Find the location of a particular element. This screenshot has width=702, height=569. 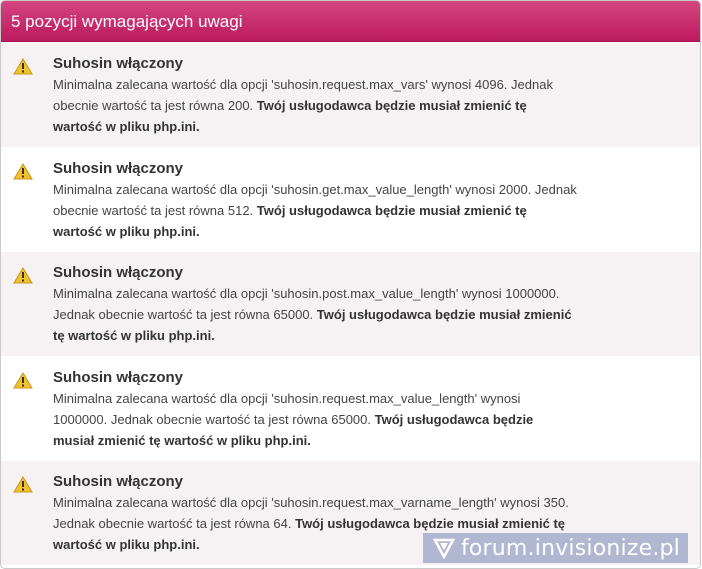

site-watermark: forum.invisionize.pl is located at coordinates (555, 548).